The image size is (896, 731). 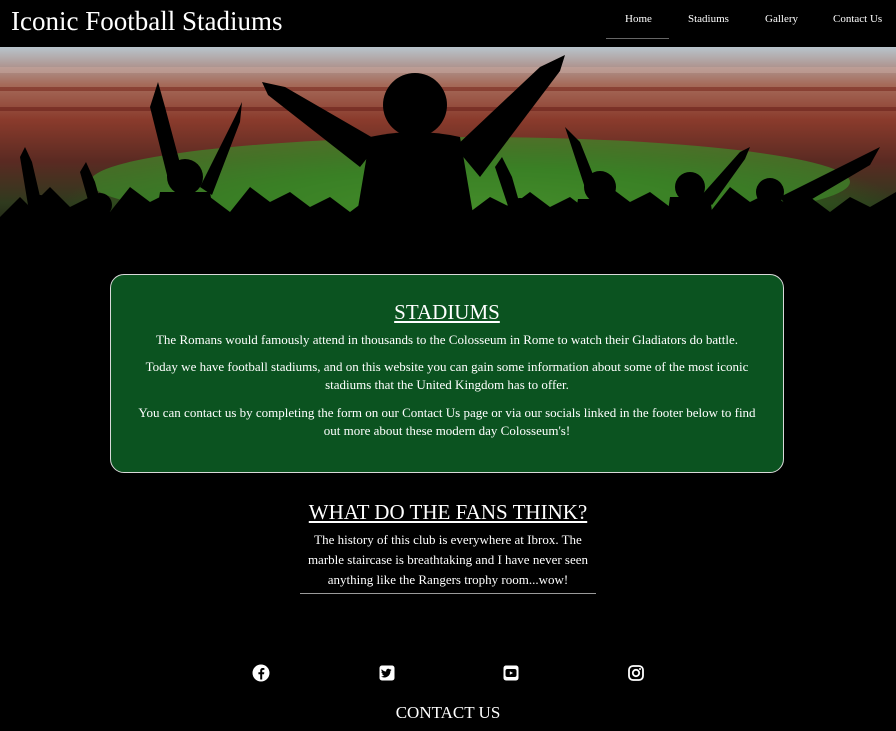 What do you see at coordinates (448, 512) in the screenshot?
I see `fans-heading: WHAT DO THE FANS THINK?` at bounding box center [448, 512].